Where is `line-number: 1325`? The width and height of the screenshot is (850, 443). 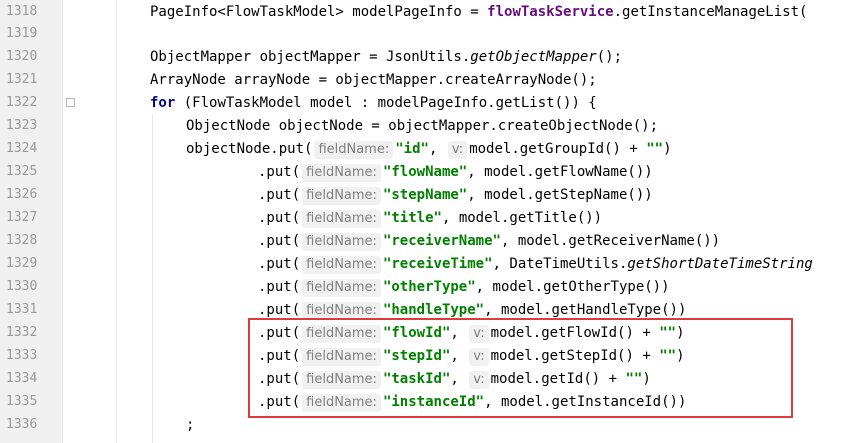
line-number: 1325 is located at coordinates (22, 171).